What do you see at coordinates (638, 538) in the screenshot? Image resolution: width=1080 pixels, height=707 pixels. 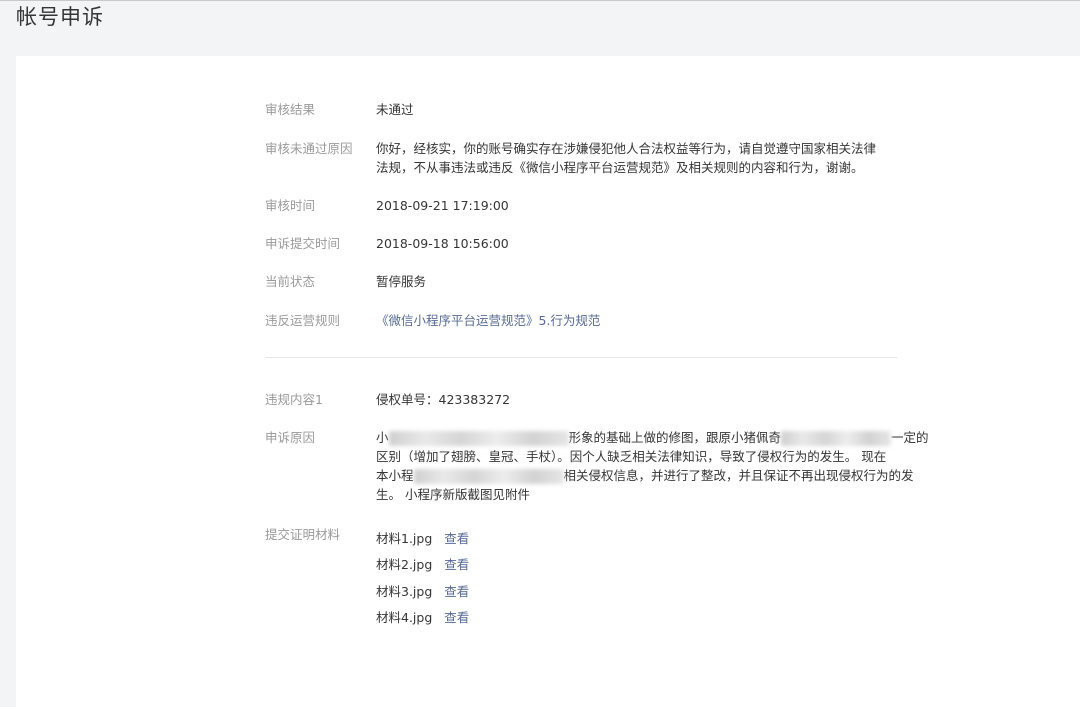 I see `material-item: 材料1.jpg 查看` at bounding box center [638, 538].